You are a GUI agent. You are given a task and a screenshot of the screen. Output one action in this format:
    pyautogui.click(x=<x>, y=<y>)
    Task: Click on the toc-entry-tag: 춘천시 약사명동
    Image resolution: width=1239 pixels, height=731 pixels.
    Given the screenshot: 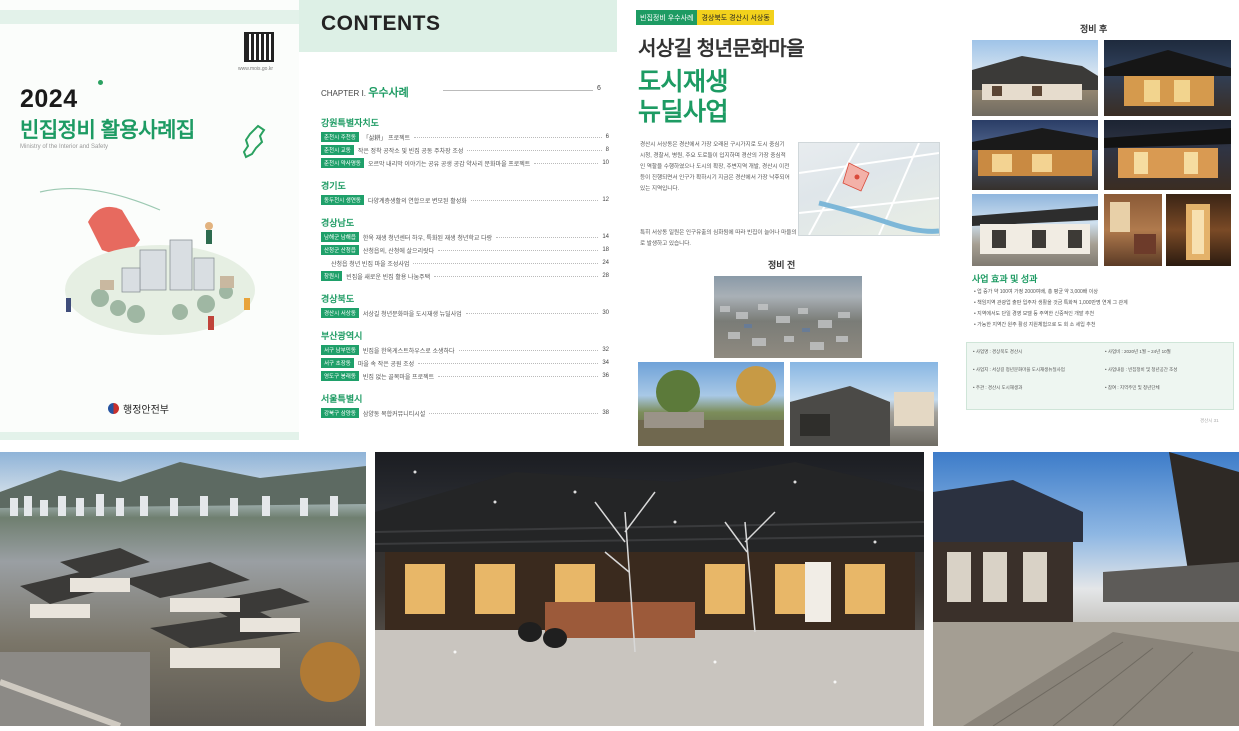 What is the action you would take?
    pyautogui.click(x=342, y=163)
    